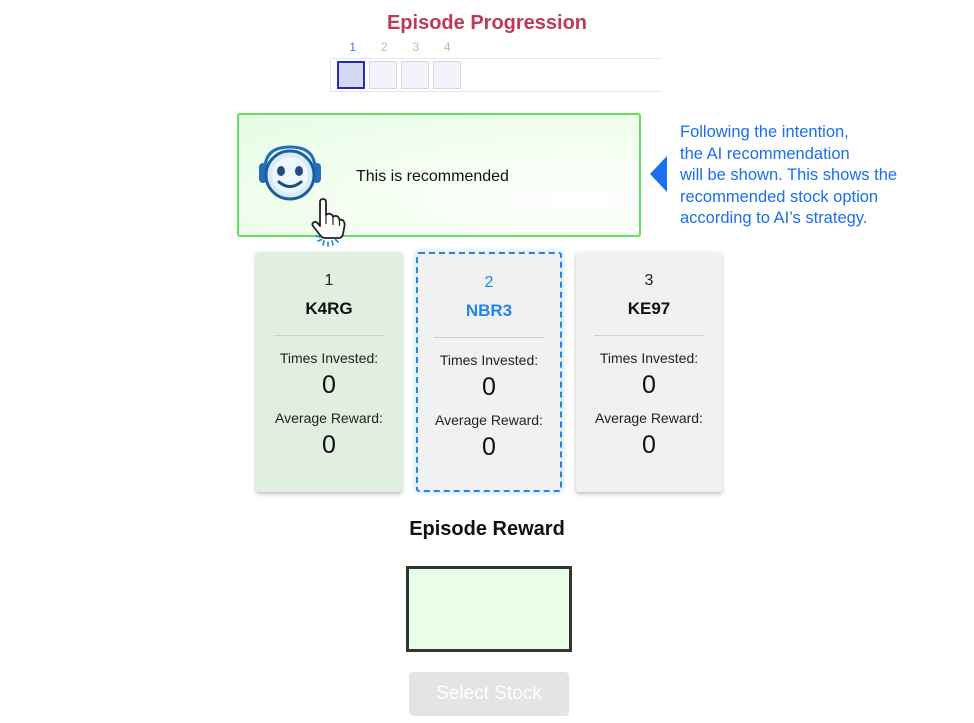  What do you see at coordinates (447, 47) in the screenshot?
I see `progression-step-number: 4` at bounding box center [447, 47].